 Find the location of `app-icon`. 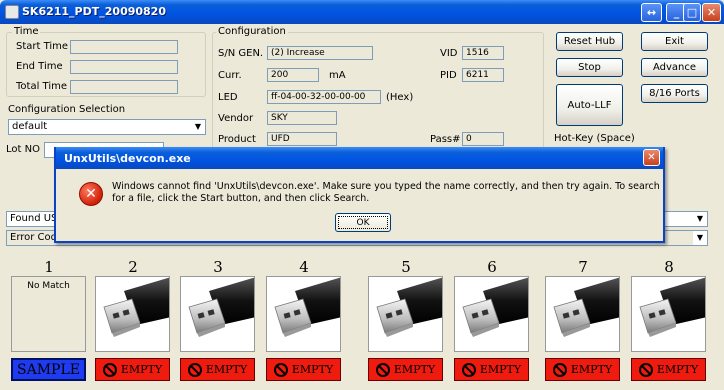

app-icon is located at coordinates (12, 12).